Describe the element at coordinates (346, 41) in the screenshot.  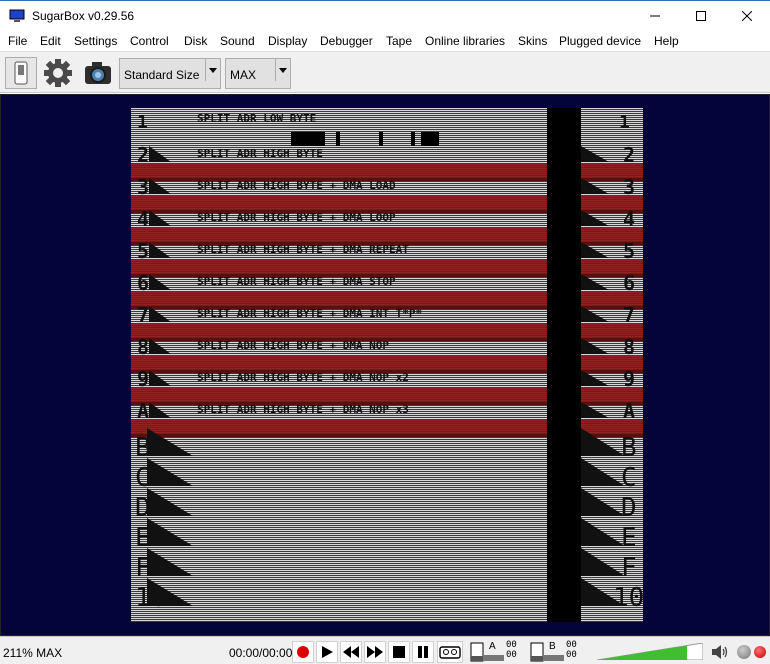
I see `menu-debugger: Debugger` at that location.